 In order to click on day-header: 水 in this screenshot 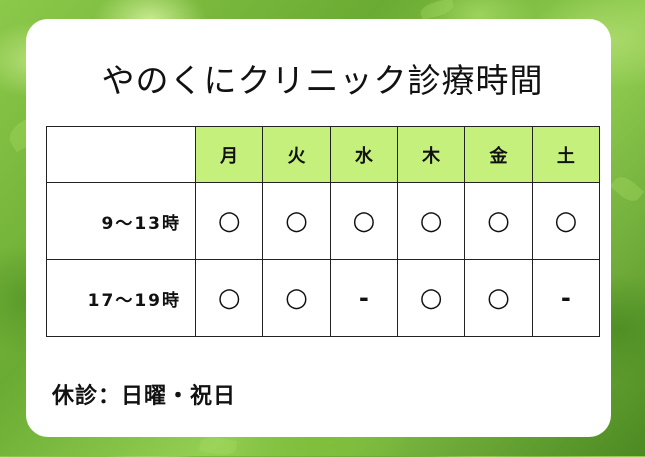, I will do `click(363, 154)`.